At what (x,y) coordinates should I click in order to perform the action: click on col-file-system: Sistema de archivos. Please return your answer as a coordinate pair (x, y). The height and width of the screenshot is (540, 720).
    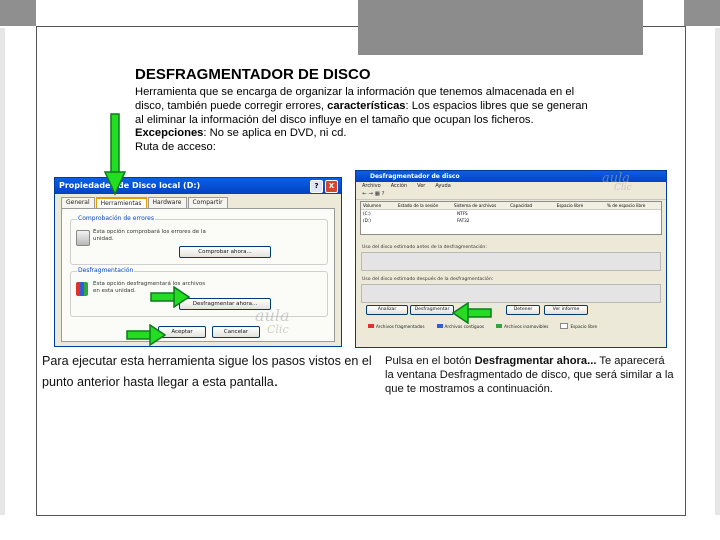
    Looking at the image, I should click on (475, 205).